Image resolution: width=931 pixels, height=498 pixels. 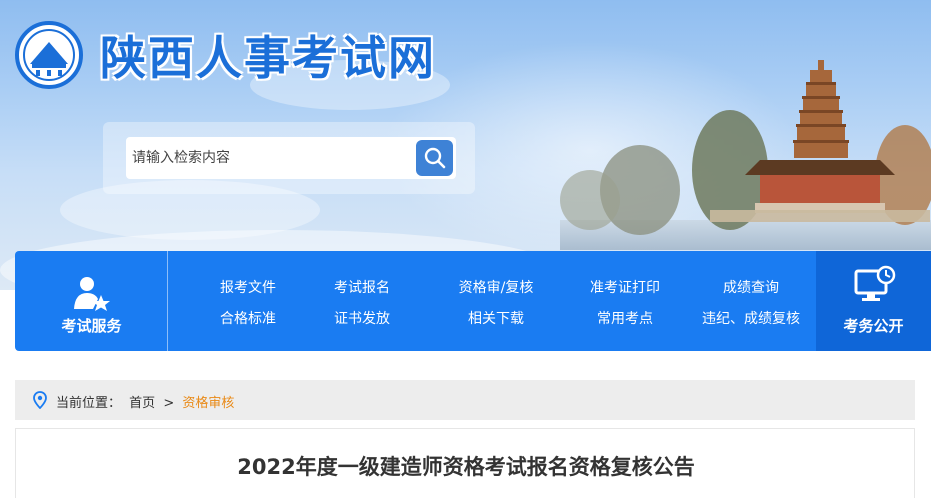 I want to click on breadcrumb-home-link: 首页, so click(x=142, y=403).